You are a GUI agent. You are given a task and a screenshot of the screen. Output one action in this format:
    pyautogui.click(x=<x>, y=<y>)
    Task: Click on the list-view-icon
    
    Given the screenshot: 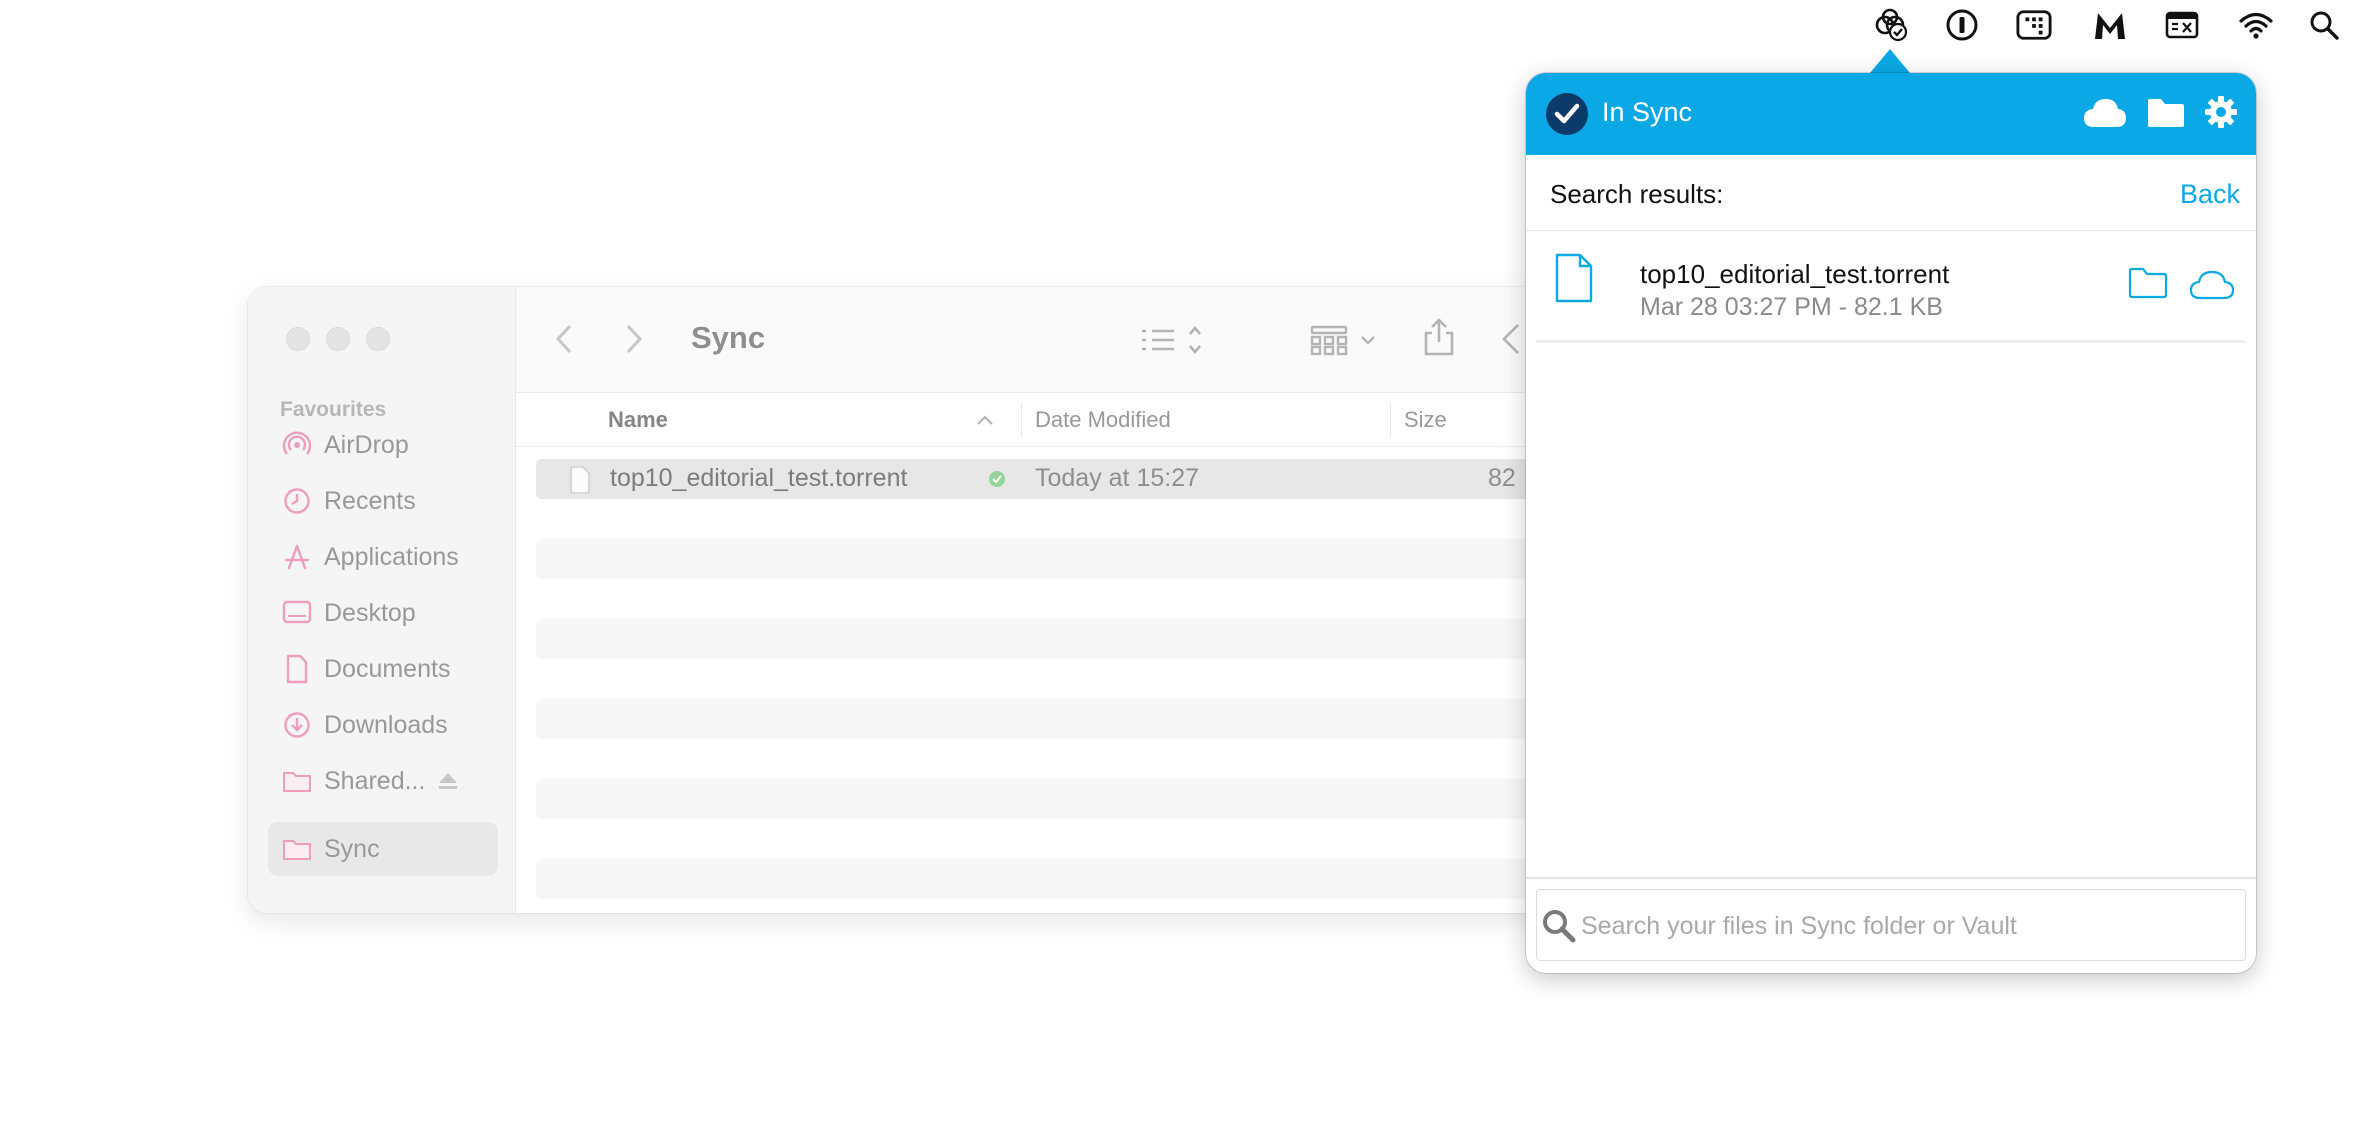 What is the action you would take?
    pyautogui.click(x=1173, y=340)
    